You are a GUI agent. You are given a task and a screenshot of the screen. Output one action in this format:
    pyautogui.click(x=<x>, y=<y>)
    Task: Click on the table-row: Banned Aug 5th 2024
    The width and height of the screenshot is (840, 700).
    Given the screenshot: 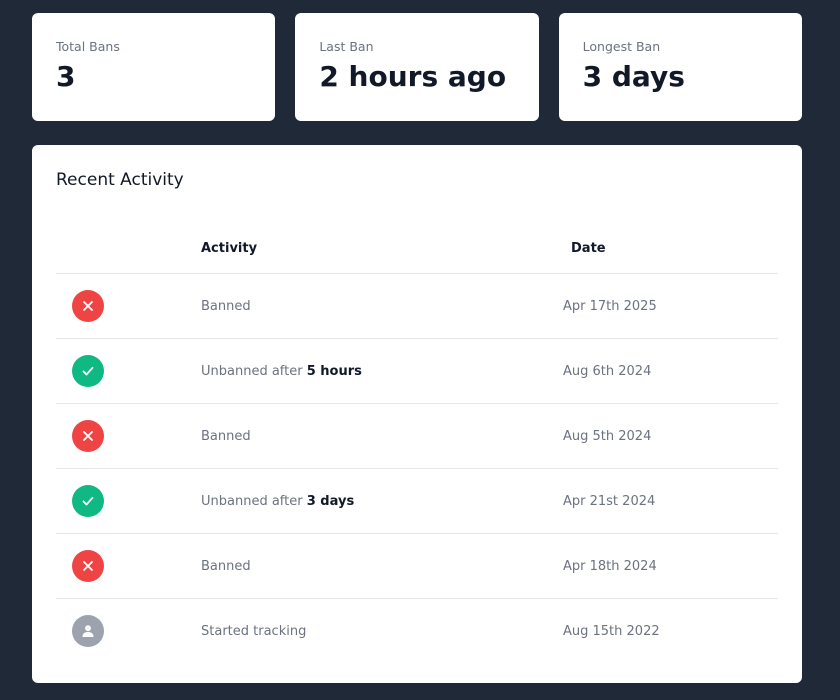 What is the action you would take?
    pyautogui.click(x=417, y=436)
    